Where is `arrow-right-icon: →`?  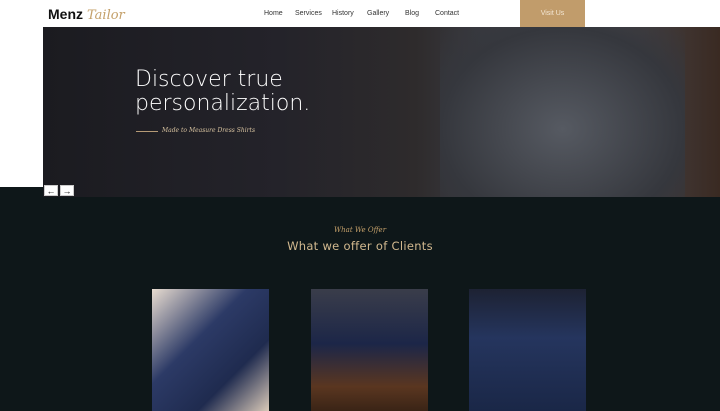
arrow-right-icon: → is located at coordinates (67, 190).